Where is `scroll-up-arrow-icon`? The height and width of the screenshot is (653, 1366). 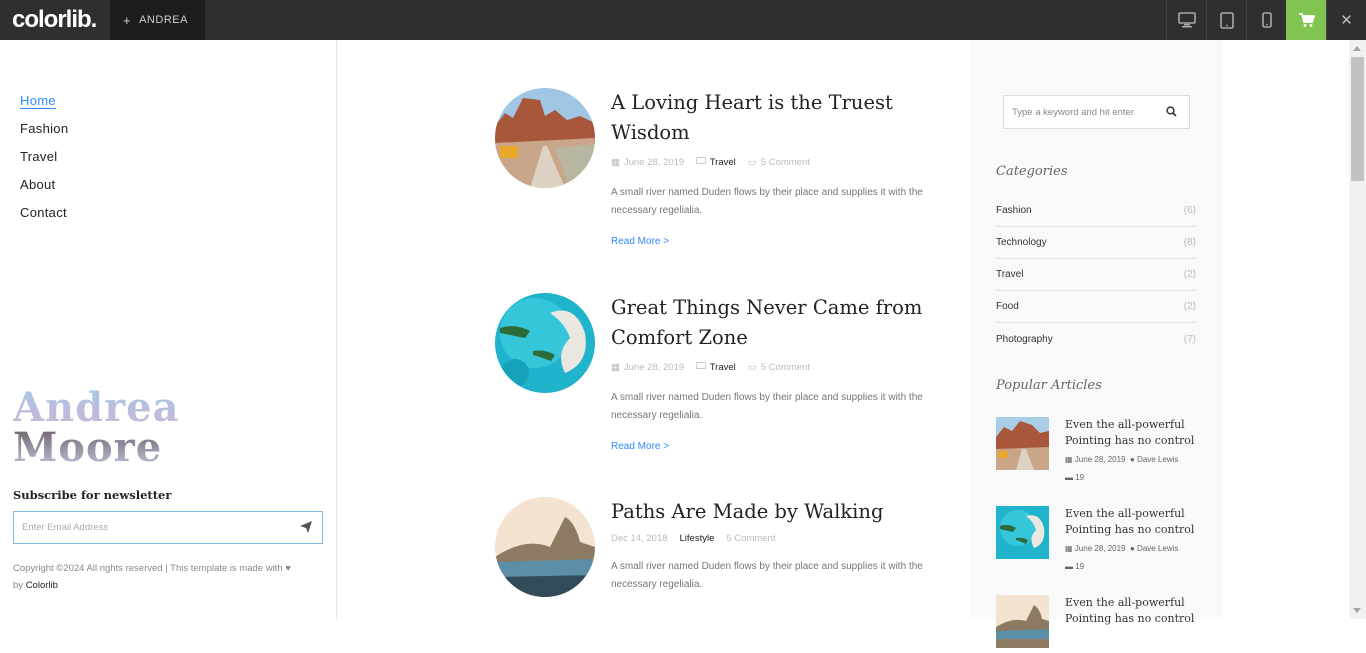
scroll-up-arrow-icon is located at coordinates (1357, 48).